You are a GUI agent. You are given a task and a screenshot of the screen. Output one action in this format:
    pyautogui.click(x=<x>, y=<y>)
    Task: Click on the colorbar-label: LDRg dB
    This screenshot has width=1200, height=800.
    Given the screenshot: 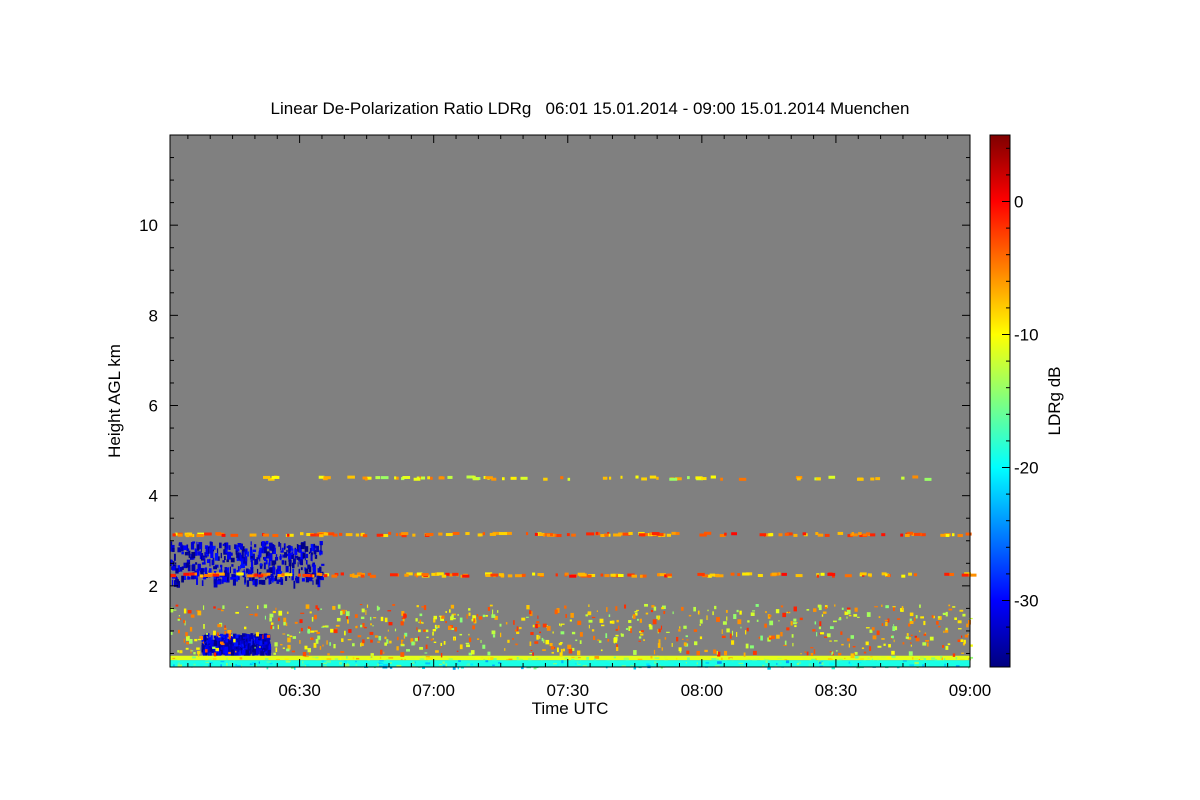 What is the action you would take?
    pyautogui.click(x=1054, y=401)
    